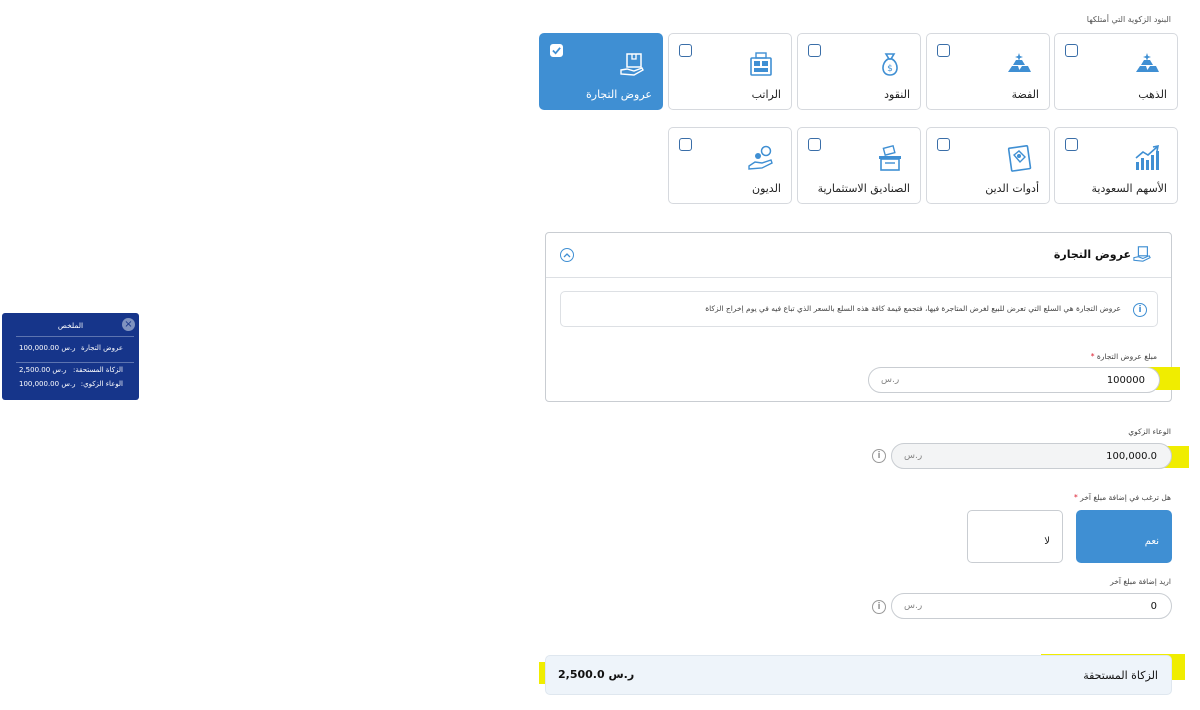 This screenshot has width=1200, height=710. Describe the element at coordinates (988, 165) in the screenshot. I see `asset-card-debt-instruments: أدوات الدين` at that location.